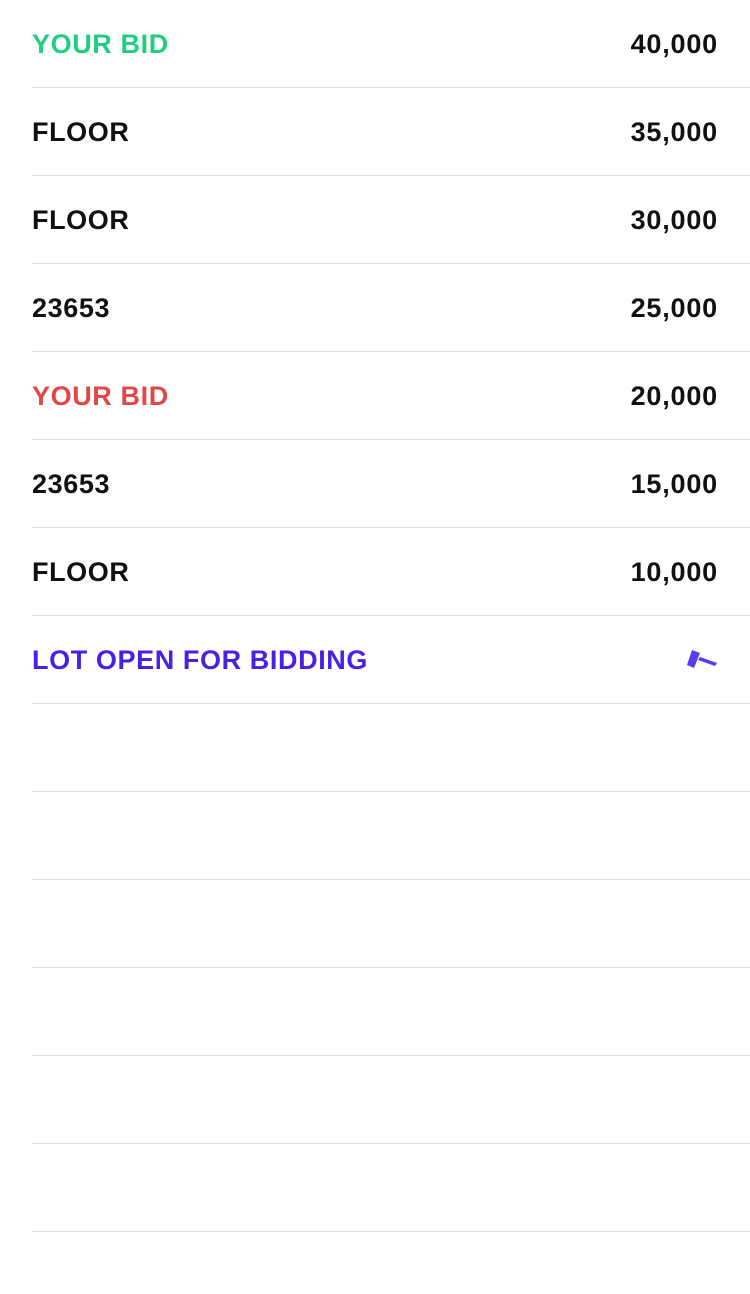  Describe the element at coordinates (391, 572) in the screenshot. I see `bid-row: FLOOR 10,000` at that location.